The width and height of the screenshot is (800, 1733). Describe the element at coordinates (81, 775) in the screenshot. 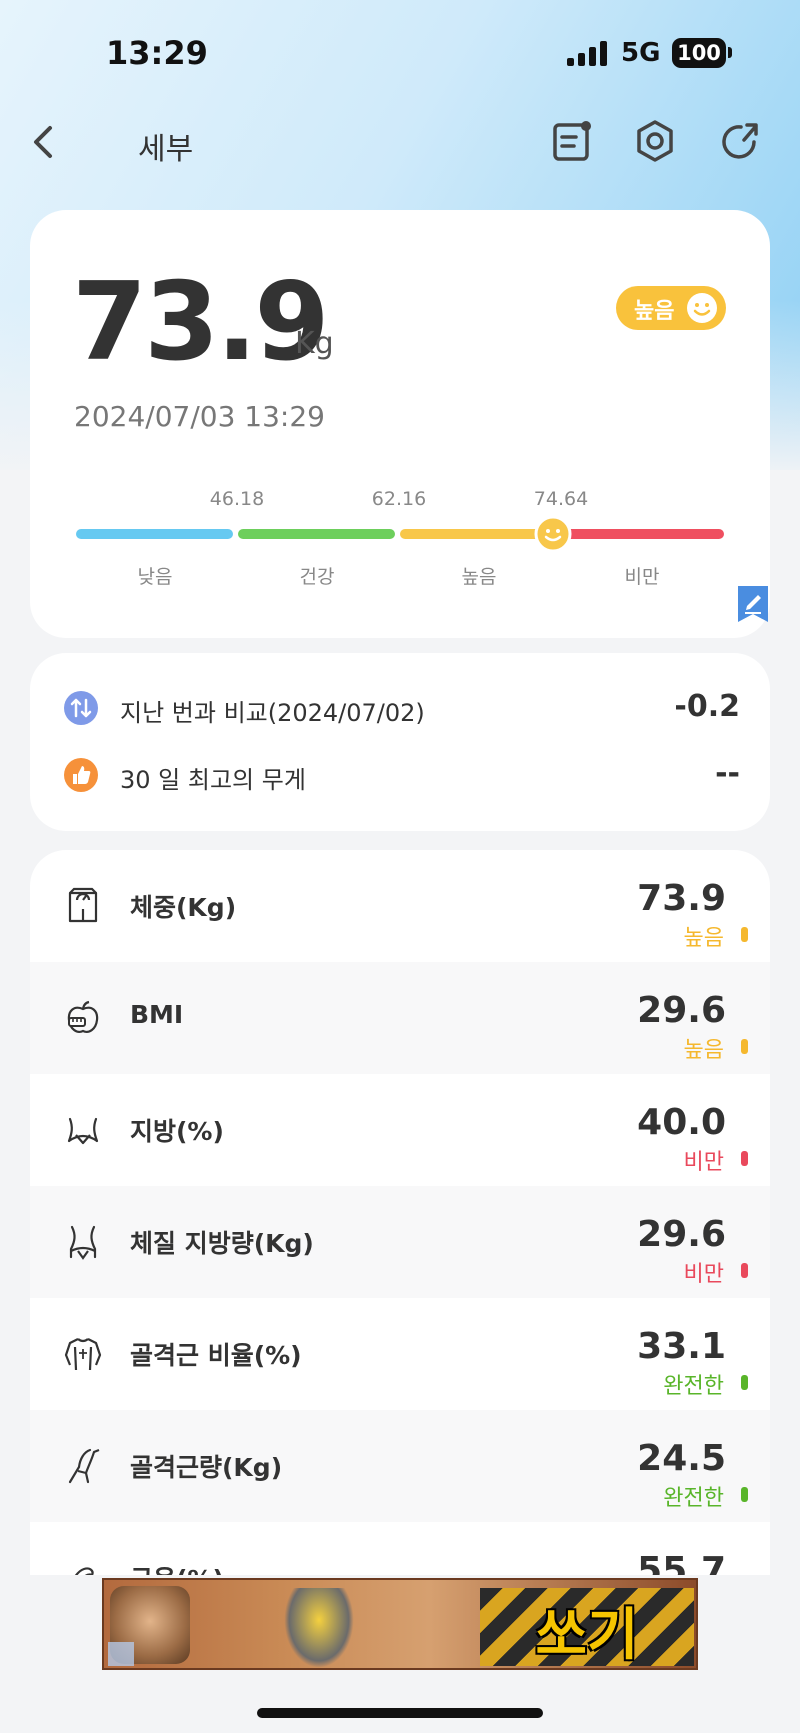

I see `thumbs-up-icon` at that location.